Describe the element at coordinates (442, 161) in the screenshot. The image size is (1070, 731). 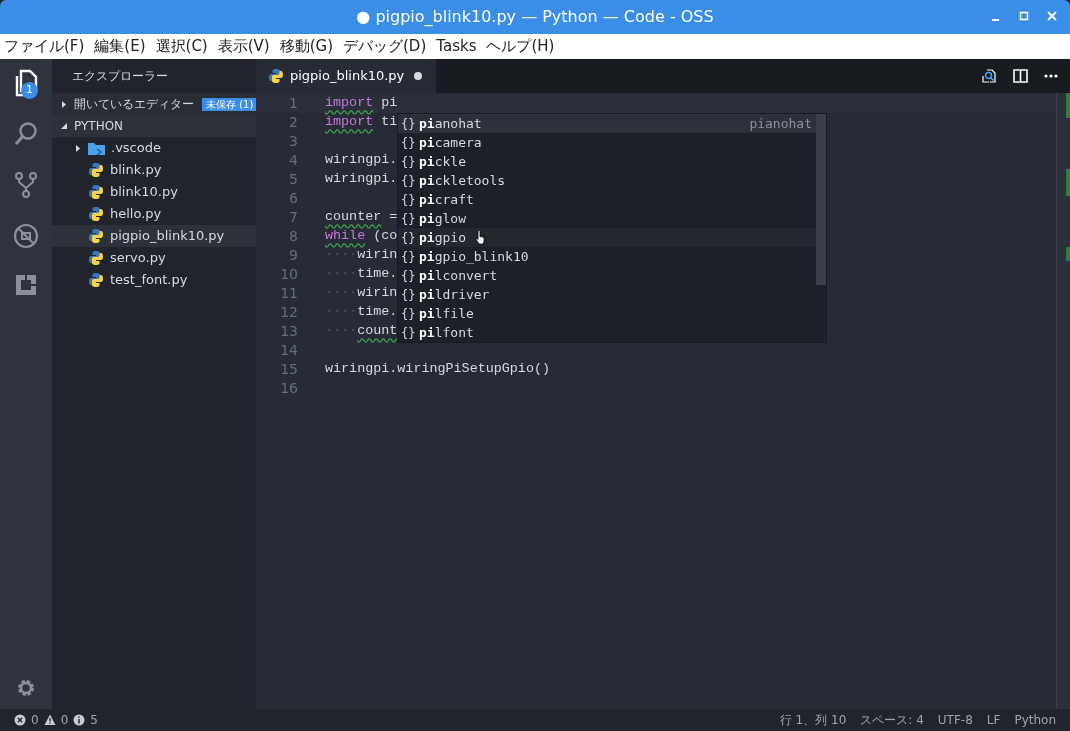
I see `suggestion-label: pickle` at that location.